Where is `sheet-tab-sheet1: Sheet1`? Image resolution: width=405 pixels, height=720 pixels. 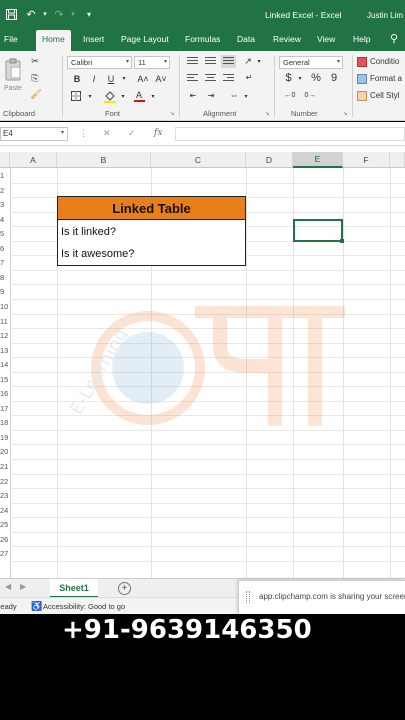
sheet-tab-sheet1: Sheet1 is located at coordinates (74, 588).